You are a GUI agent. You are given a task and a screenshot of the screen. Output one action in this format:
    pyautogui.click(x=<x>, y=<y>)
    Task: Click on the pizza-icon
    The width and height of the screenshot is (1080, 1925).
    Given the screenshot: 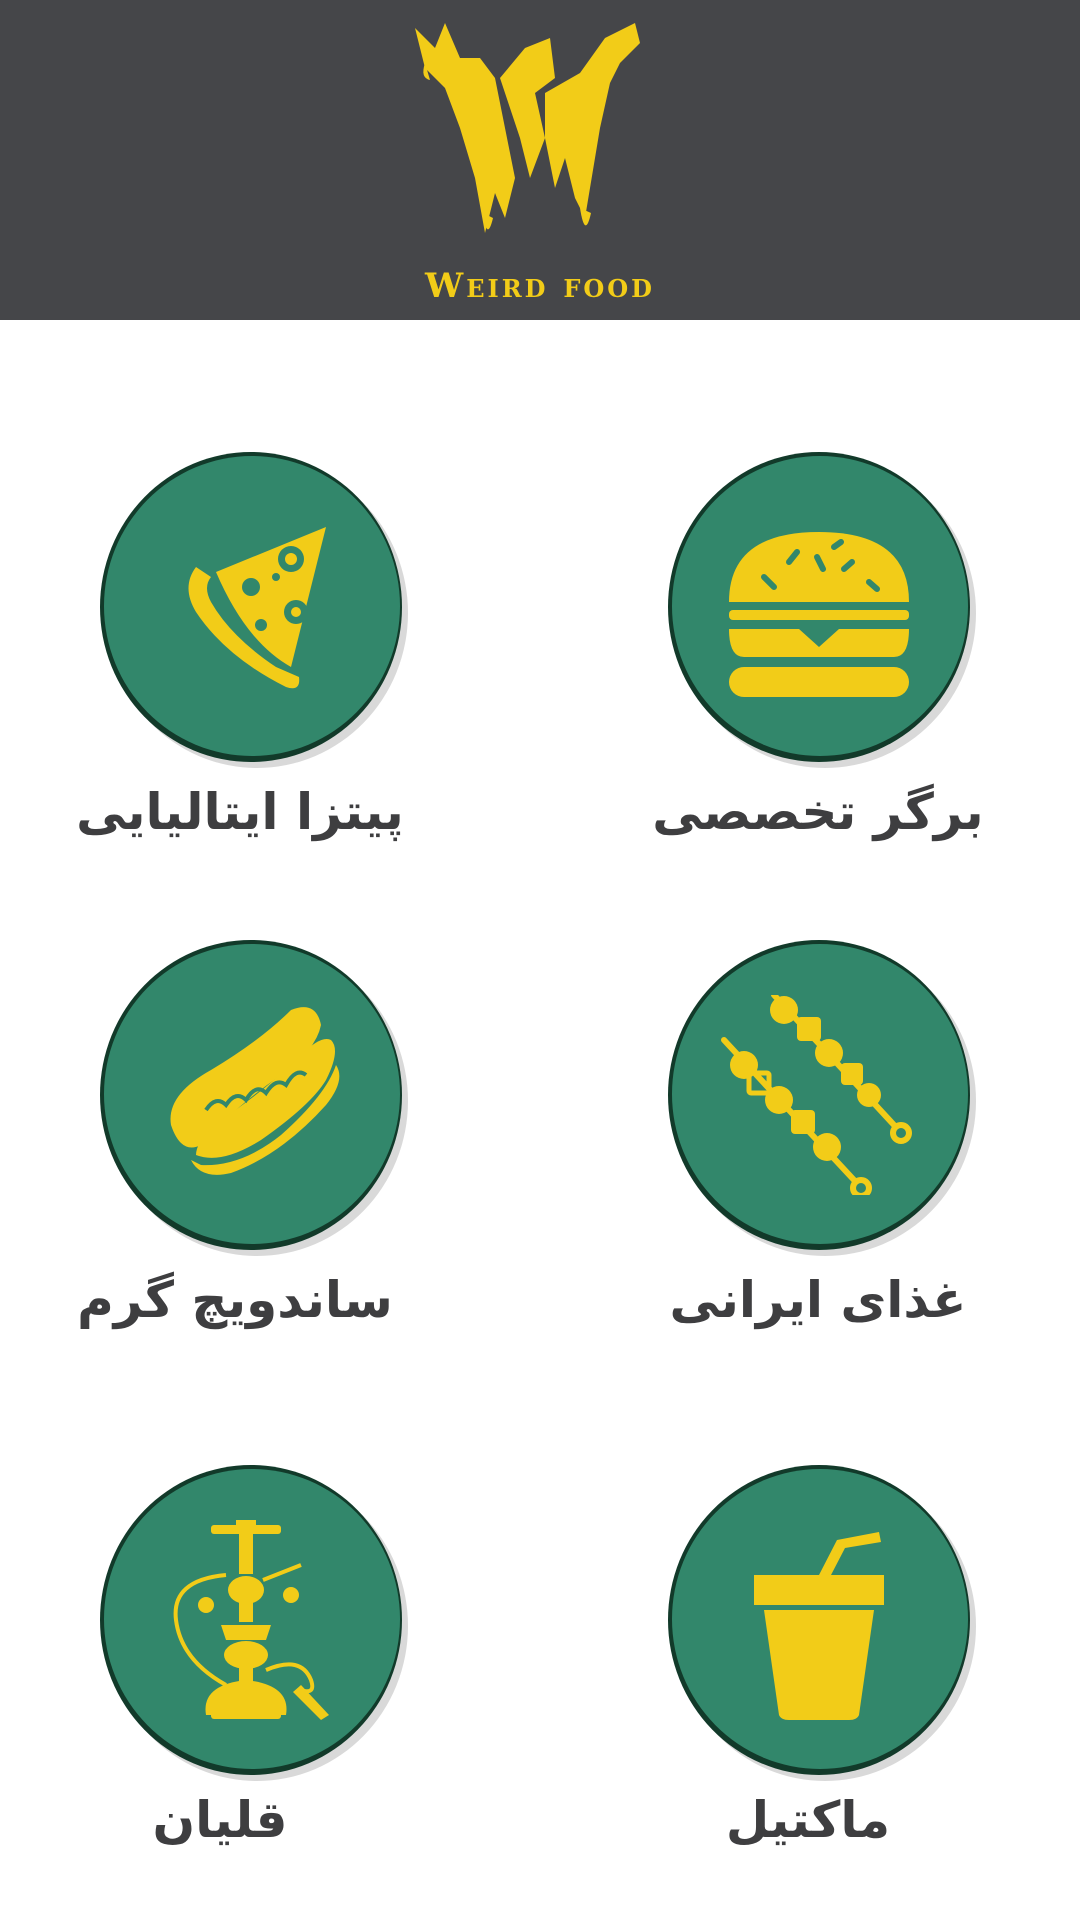 What is the action you would take?
    pyautogui.click(x=257, y=608)
    